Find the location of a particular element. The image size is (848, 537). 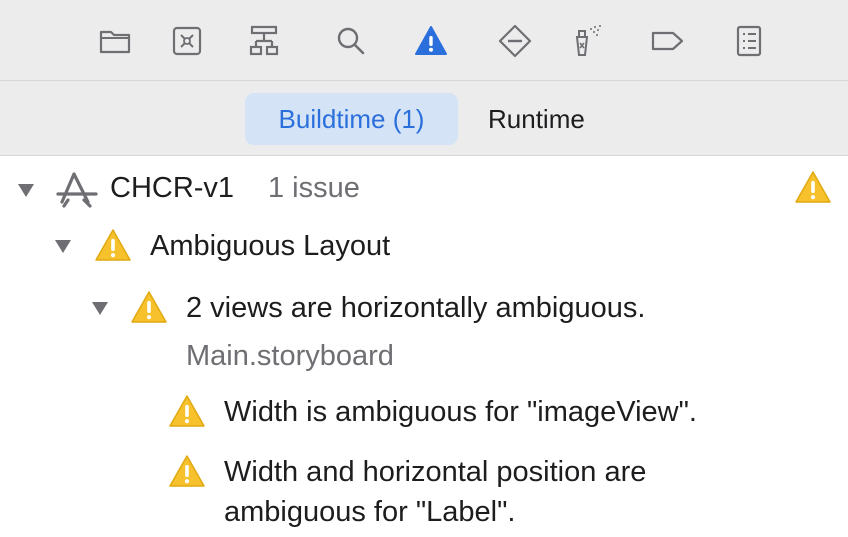

group-label: Ambiguous Layout is located at coordinates (270, 246).